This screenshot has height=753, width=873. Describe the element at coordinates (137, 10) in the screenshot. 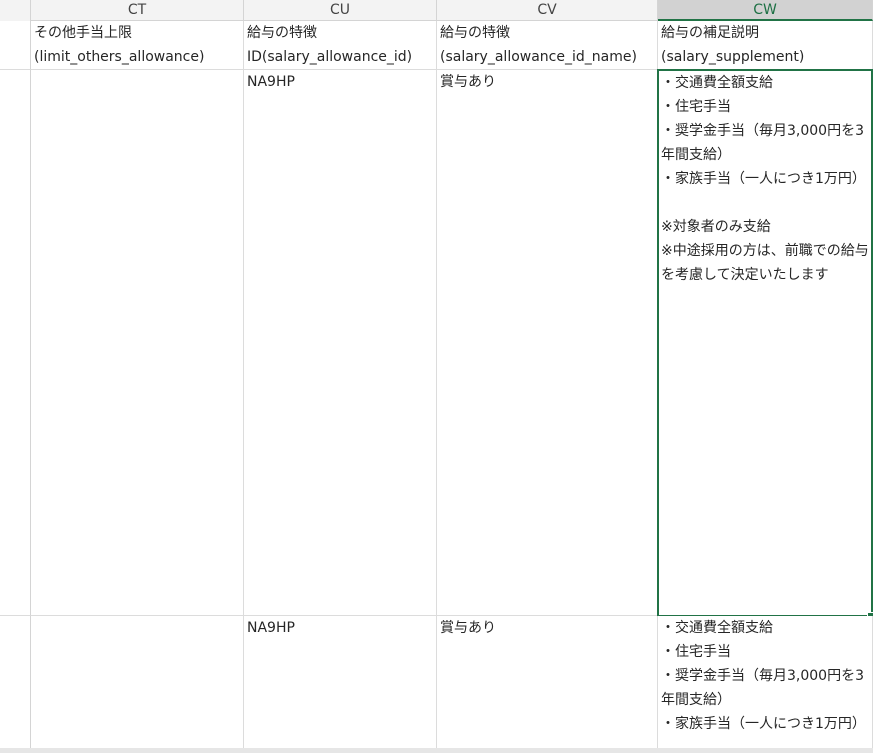

I see `column-header-ct: CT` at that location.